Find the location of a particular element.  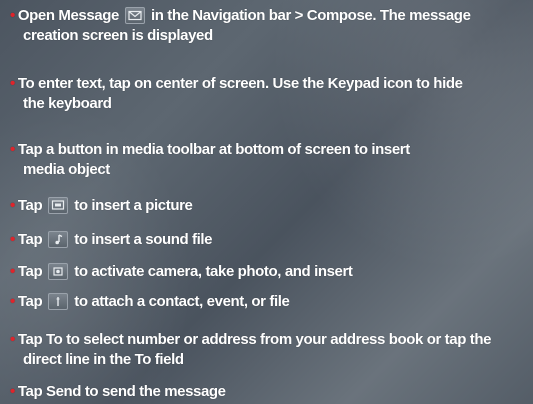

bullet-insert-picture: • Tap to insert a picture is located at coordinates (271, 206).